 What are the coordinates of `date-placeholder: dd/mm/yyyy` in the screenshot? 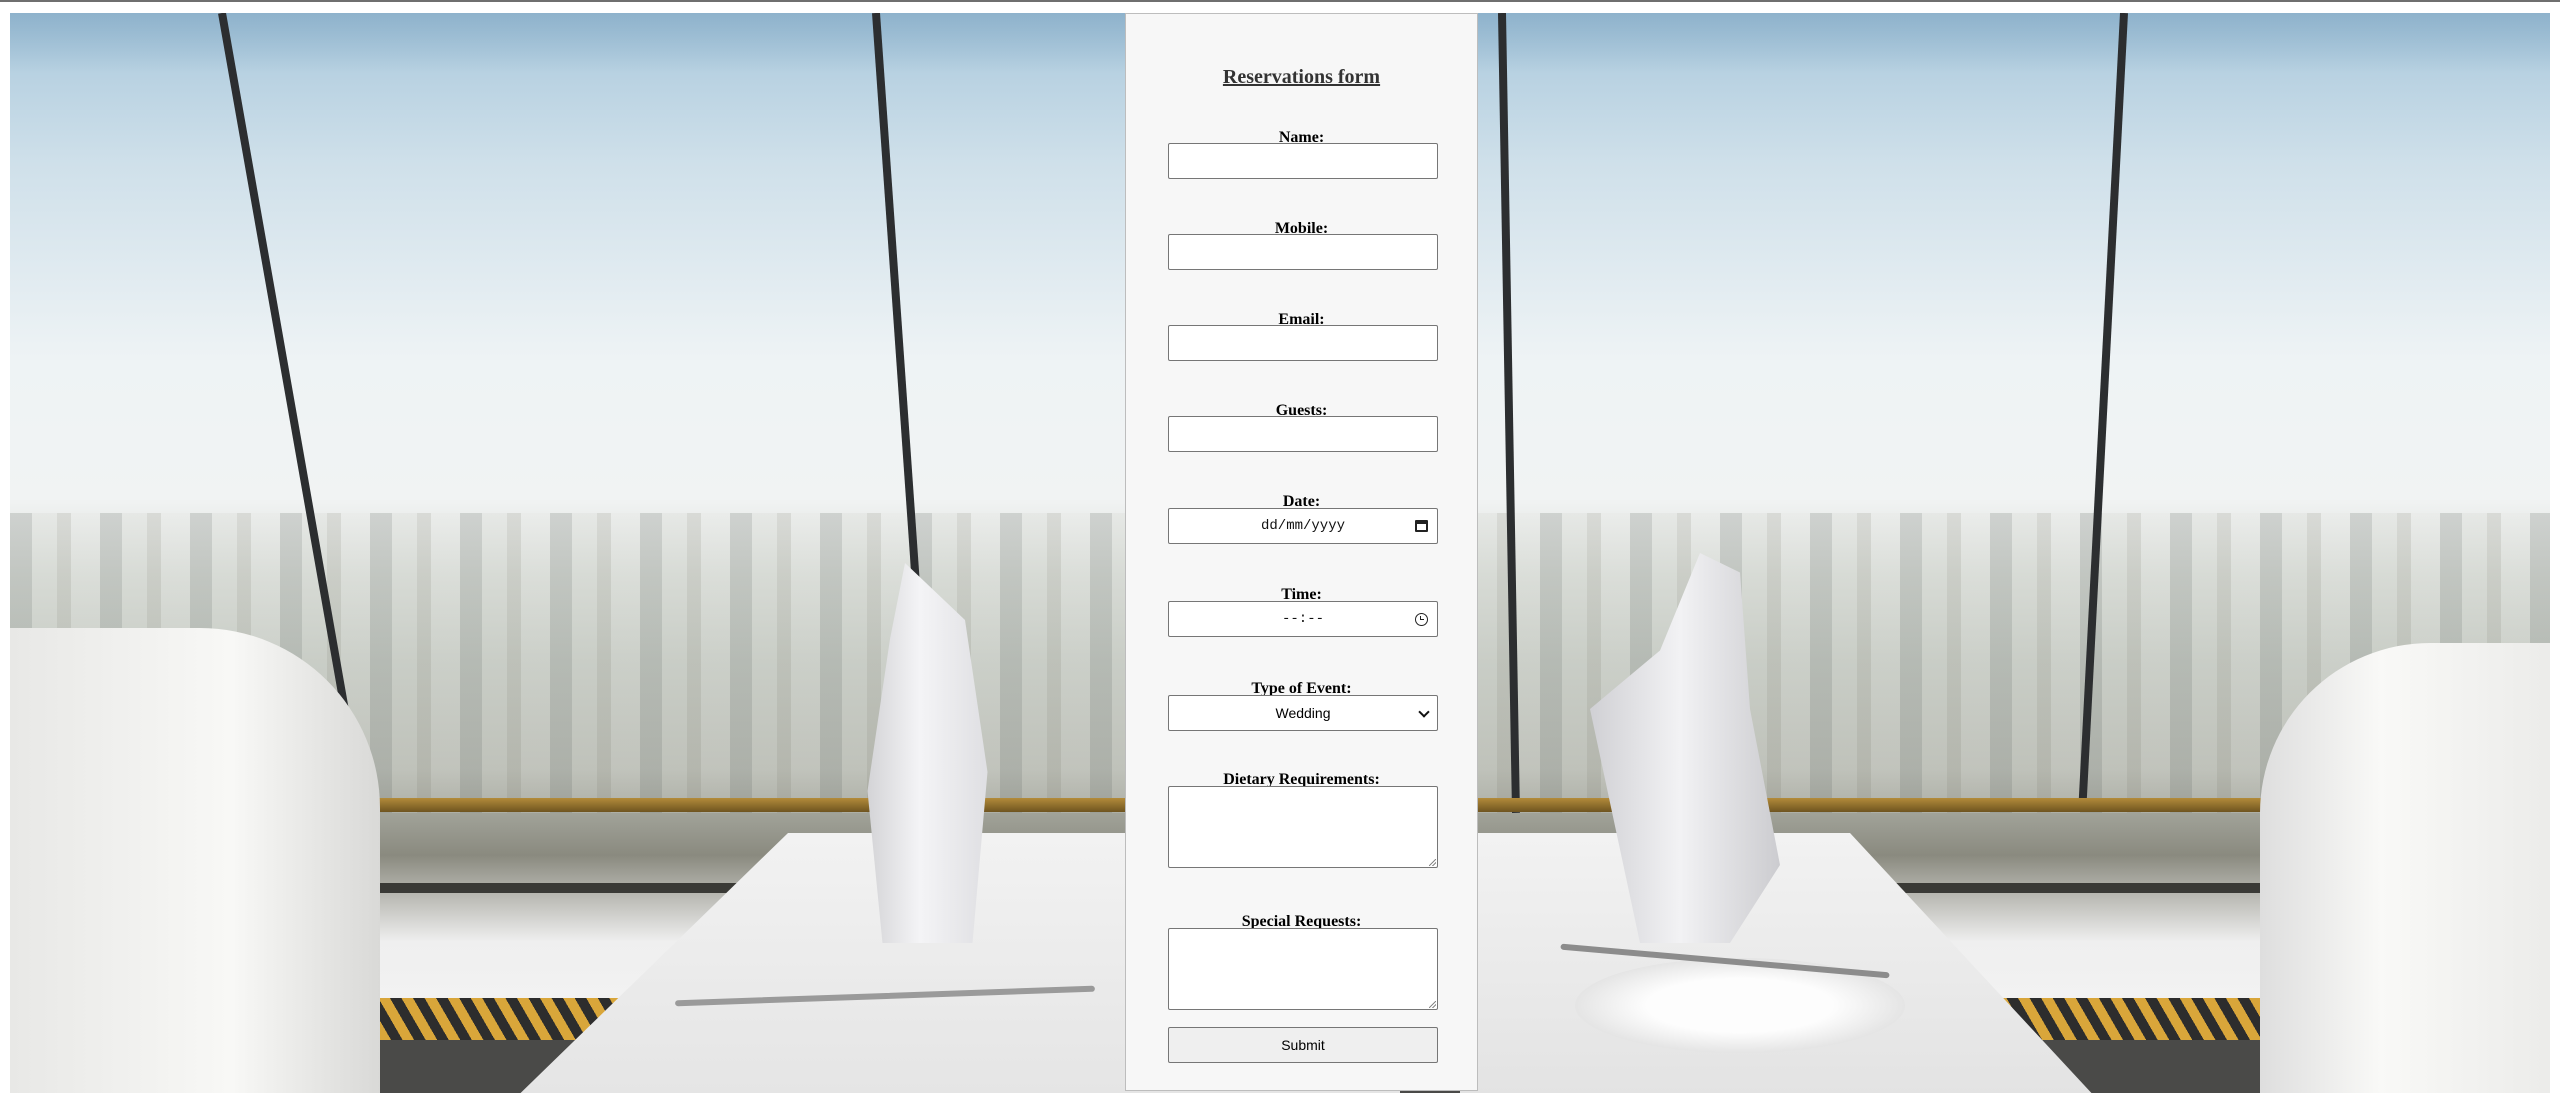 It's located at (1302, 526).